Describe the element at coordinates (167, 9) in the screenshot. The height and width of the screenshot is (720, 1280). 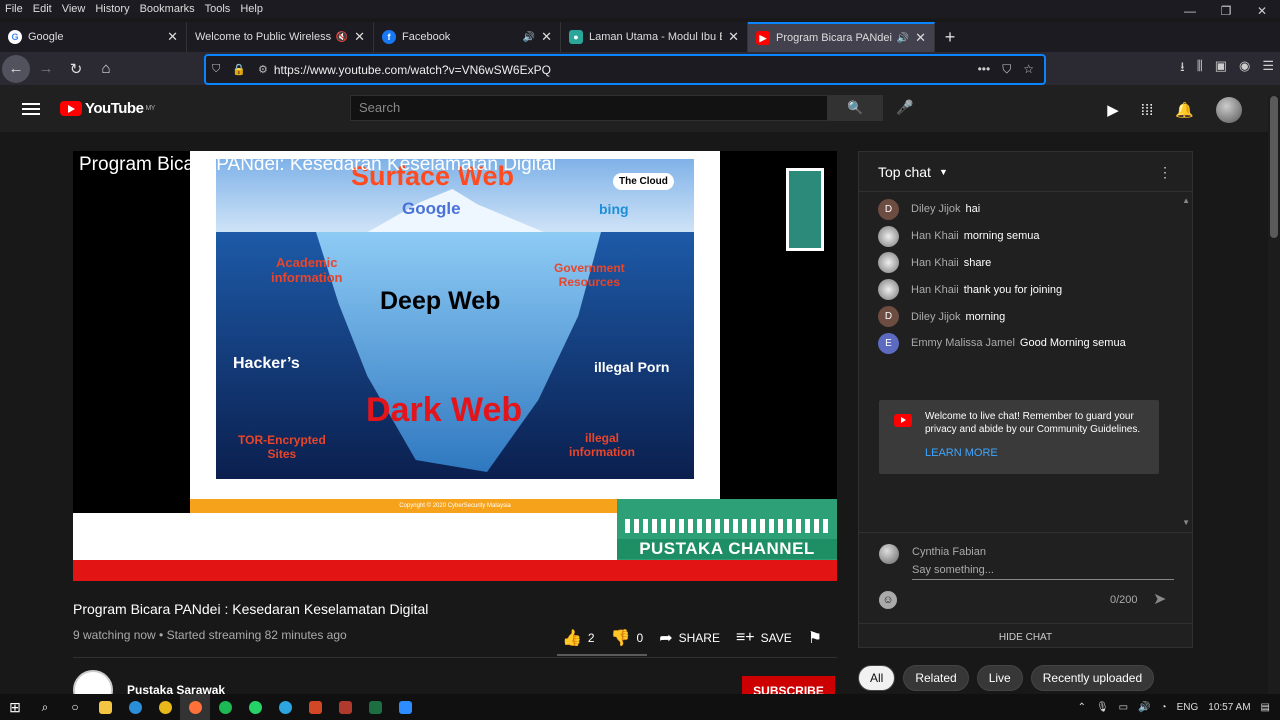
I see `menu-bookmarks: Bookmarks` at that location.